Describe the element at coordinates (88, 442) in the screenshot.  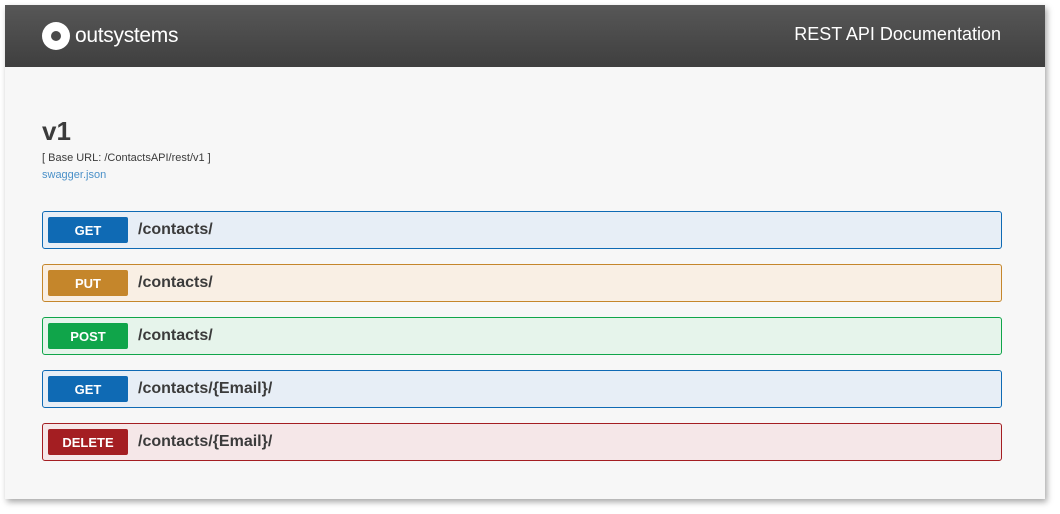
I see `method-badge-delete: DELETE` at that location.